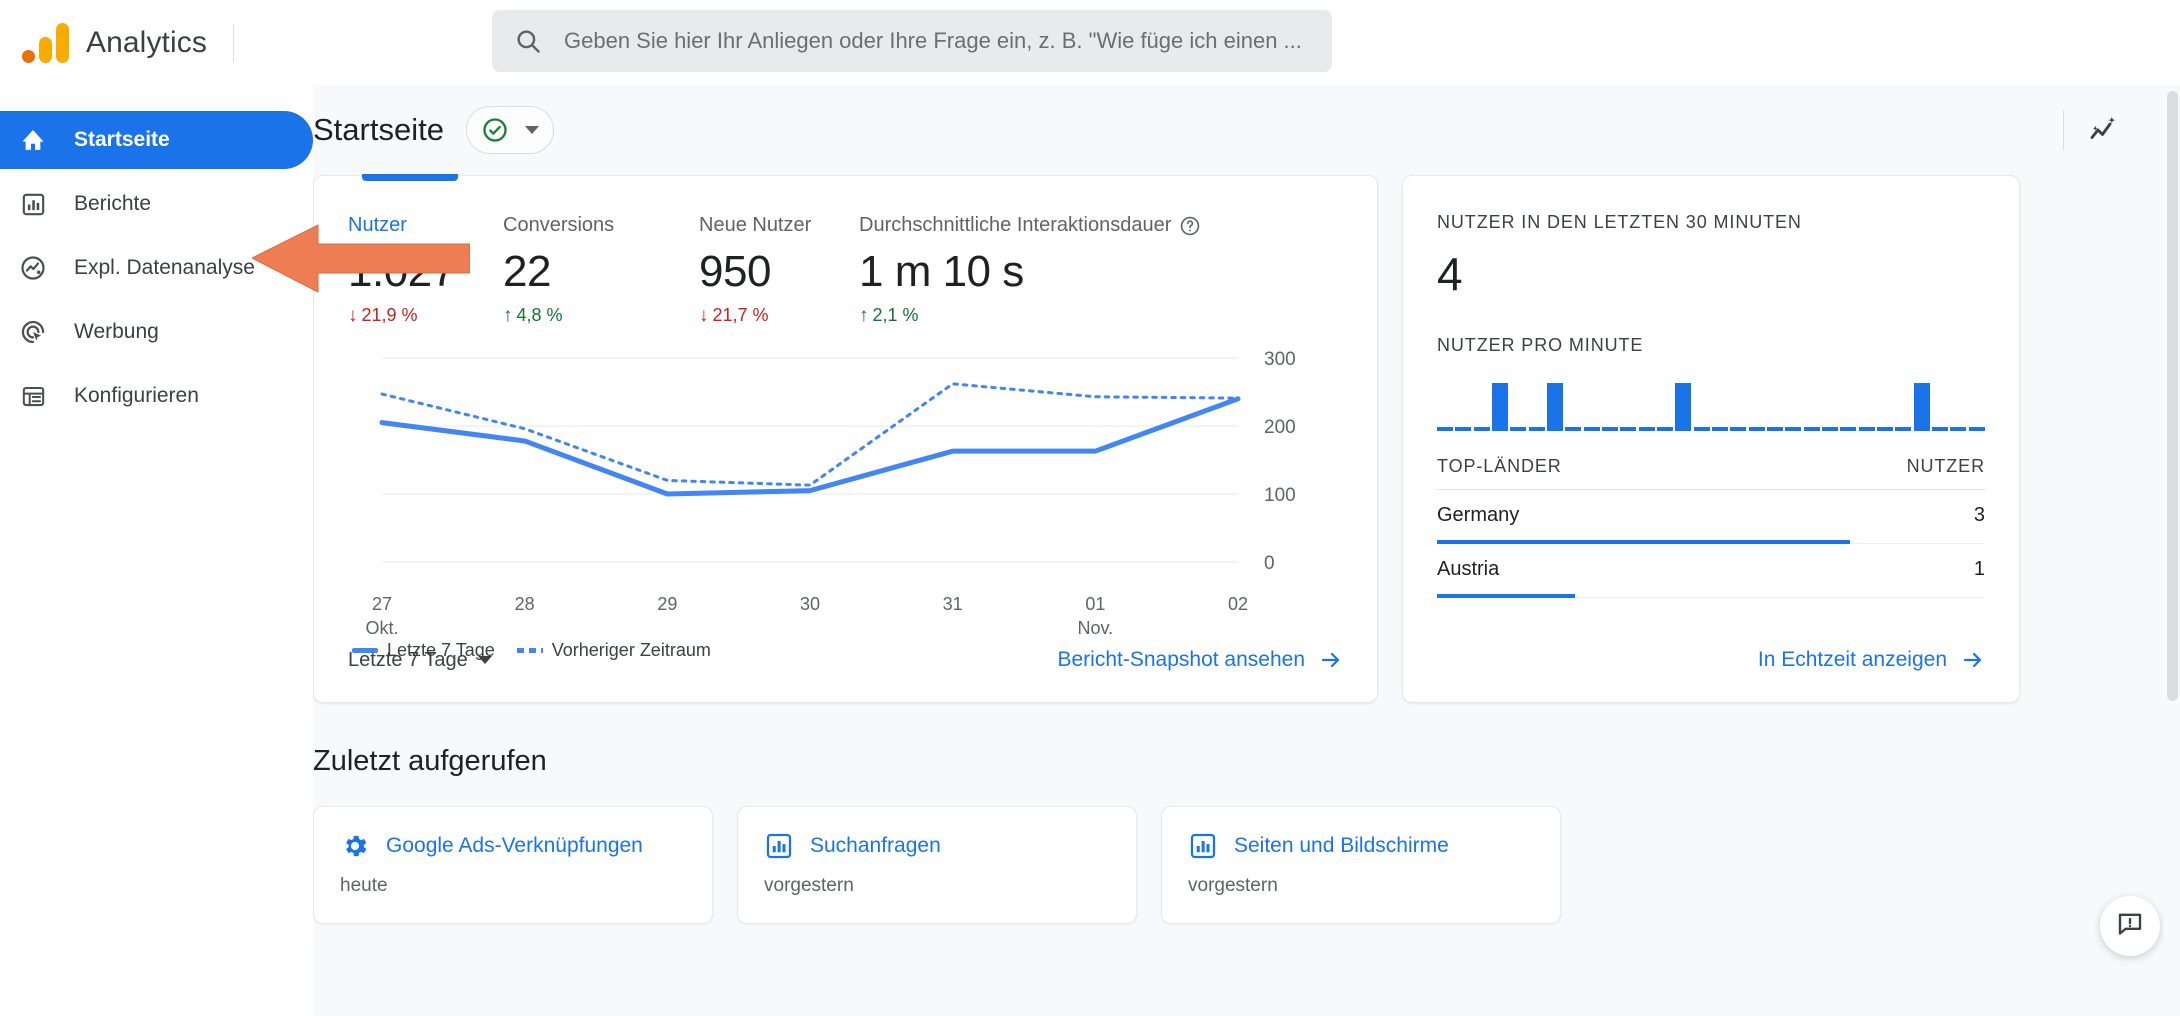  Describe the element at coordinates (735, 271) in the screenshot. I see `metric-value: 950` at that location.